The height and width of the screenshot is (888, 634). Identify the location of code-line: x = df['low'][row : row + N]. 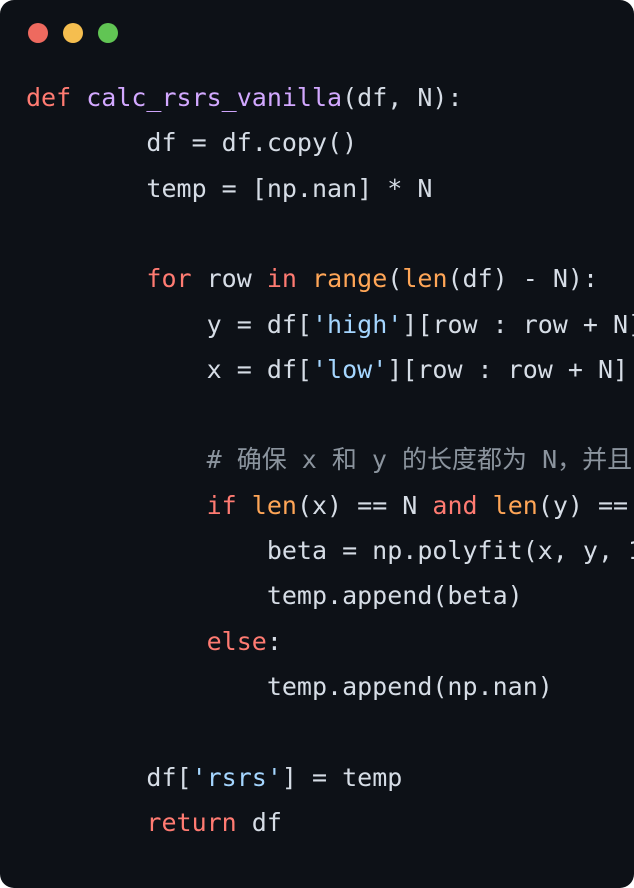
(327, 370).